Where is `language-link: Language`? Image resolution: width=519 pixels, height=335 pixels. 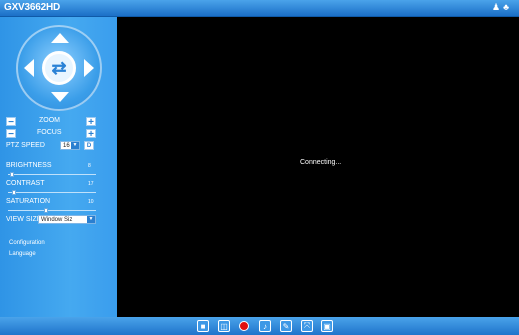 language-link: Language is located at coordinates (22, 254).